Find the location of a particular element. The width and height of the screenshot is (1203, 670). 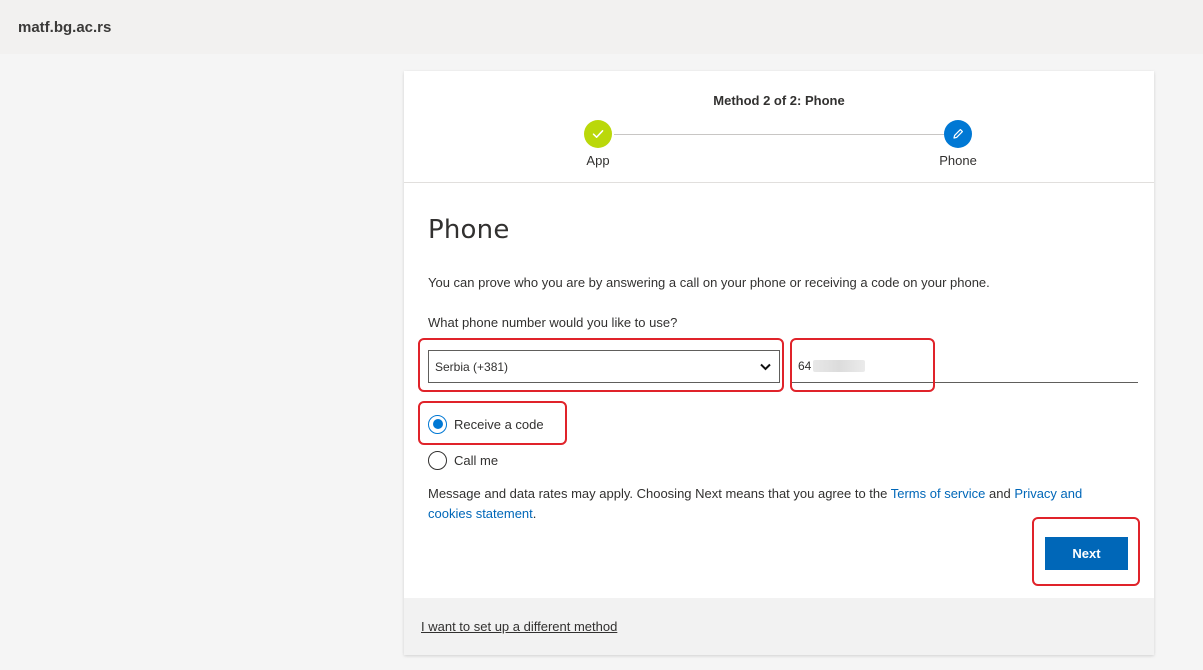

different-method-link: I want to set up a different method is located at coordinates (519, 626).